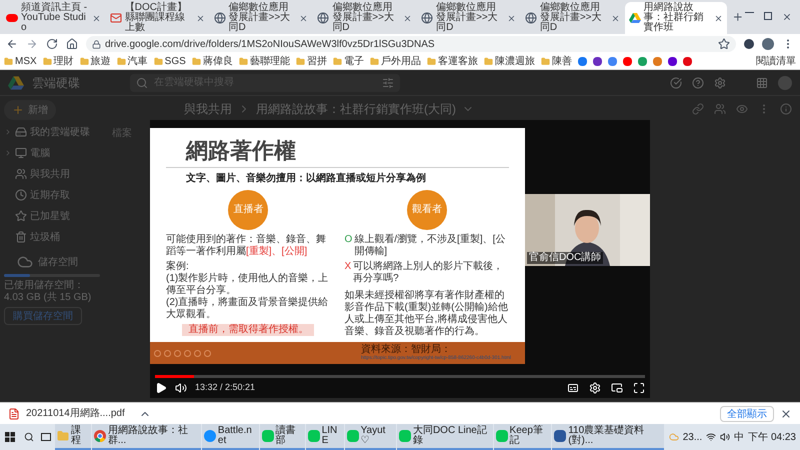  Describe the element at coordinates (73, 437) in the screenshot. I see `taskbar-app: 課程` at that location.